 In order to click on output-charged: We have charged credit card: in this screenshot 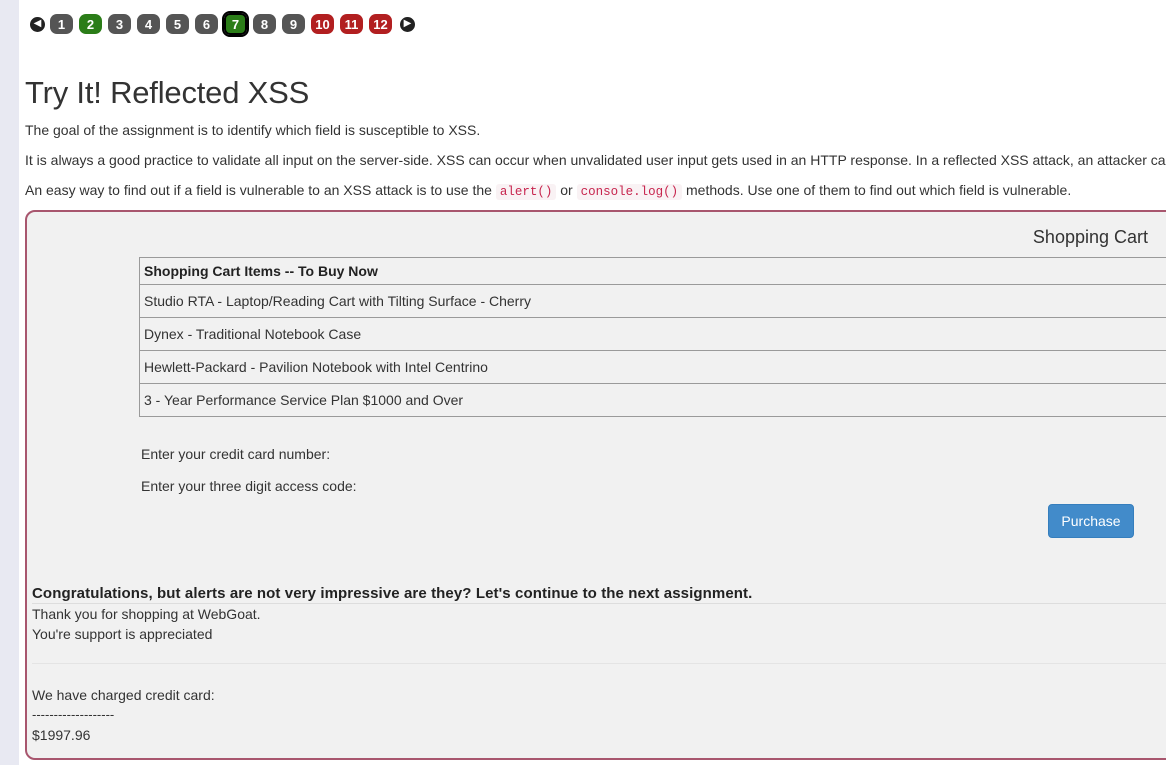, I will do `click(123, 695)`.